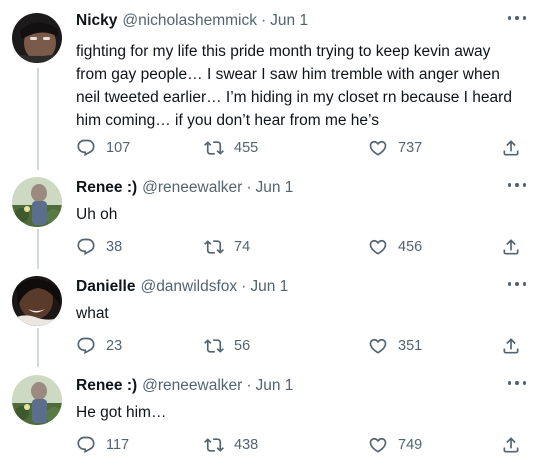 Image resolution: width=540 pixels, height=467 pixels. Describe the element at coordinates (395, 247) in the screenshot. I see `like-button: 456` at that location.